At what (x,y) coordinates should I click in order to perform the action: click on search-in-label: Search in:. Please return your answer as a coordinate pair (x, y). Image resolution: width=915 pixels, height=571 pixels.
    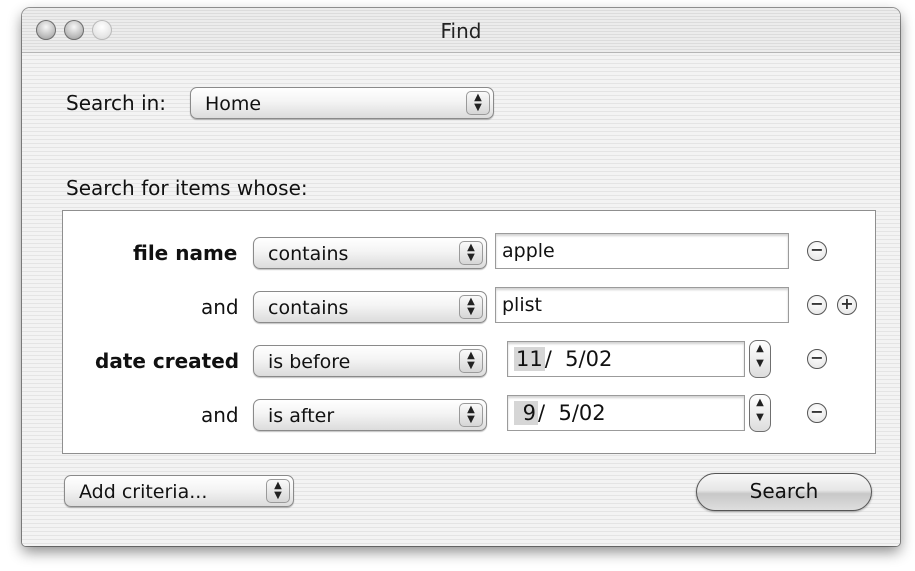
    Looking at the image, I should click on (116, 103).